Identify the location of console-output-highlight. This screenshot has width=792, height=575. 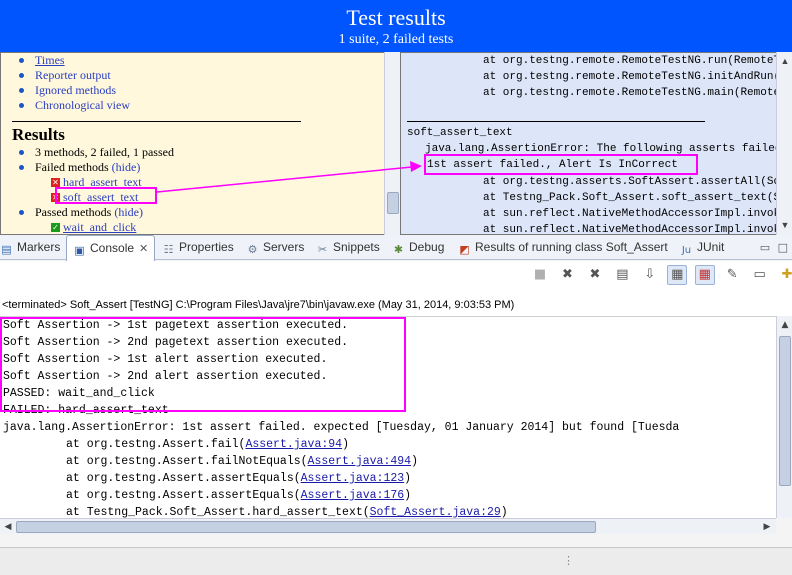
(203, 364).